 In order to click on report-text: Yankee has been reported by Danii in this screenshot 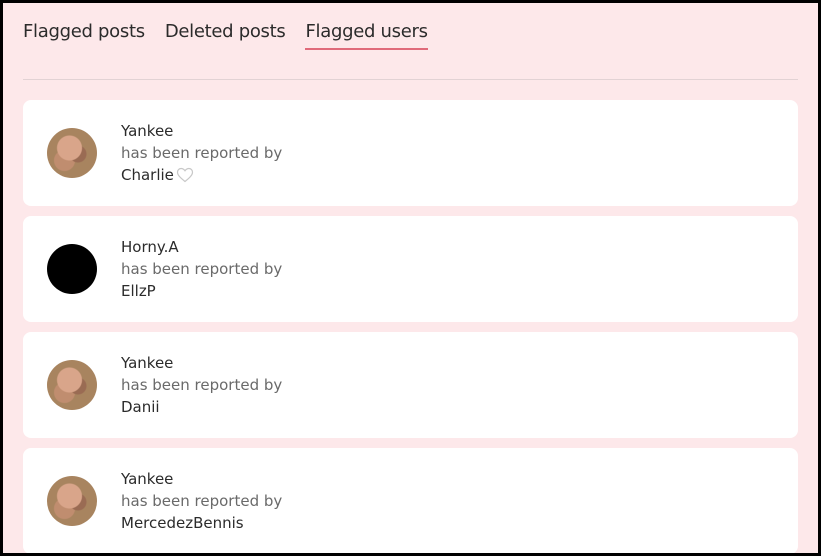, I will do `click(201, 385)`.